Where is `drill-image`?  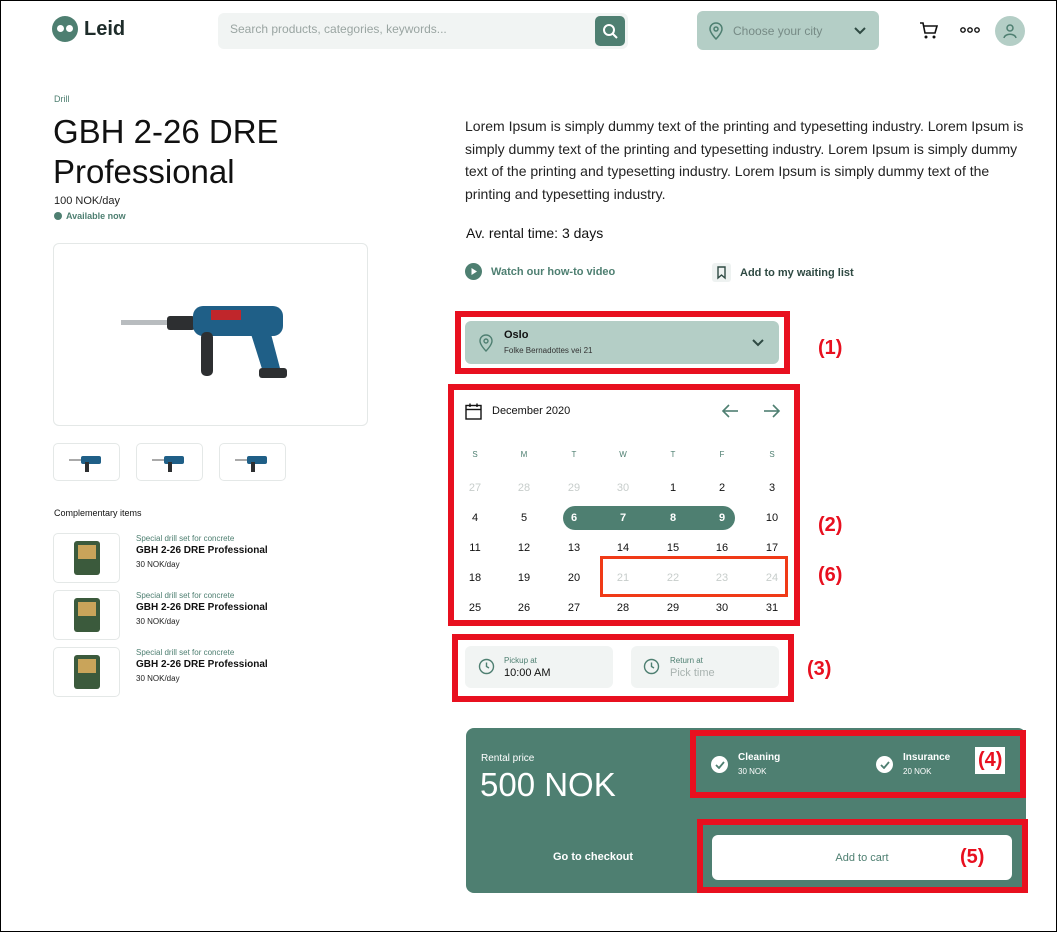
drill-image is located at coordinates (203, 341).